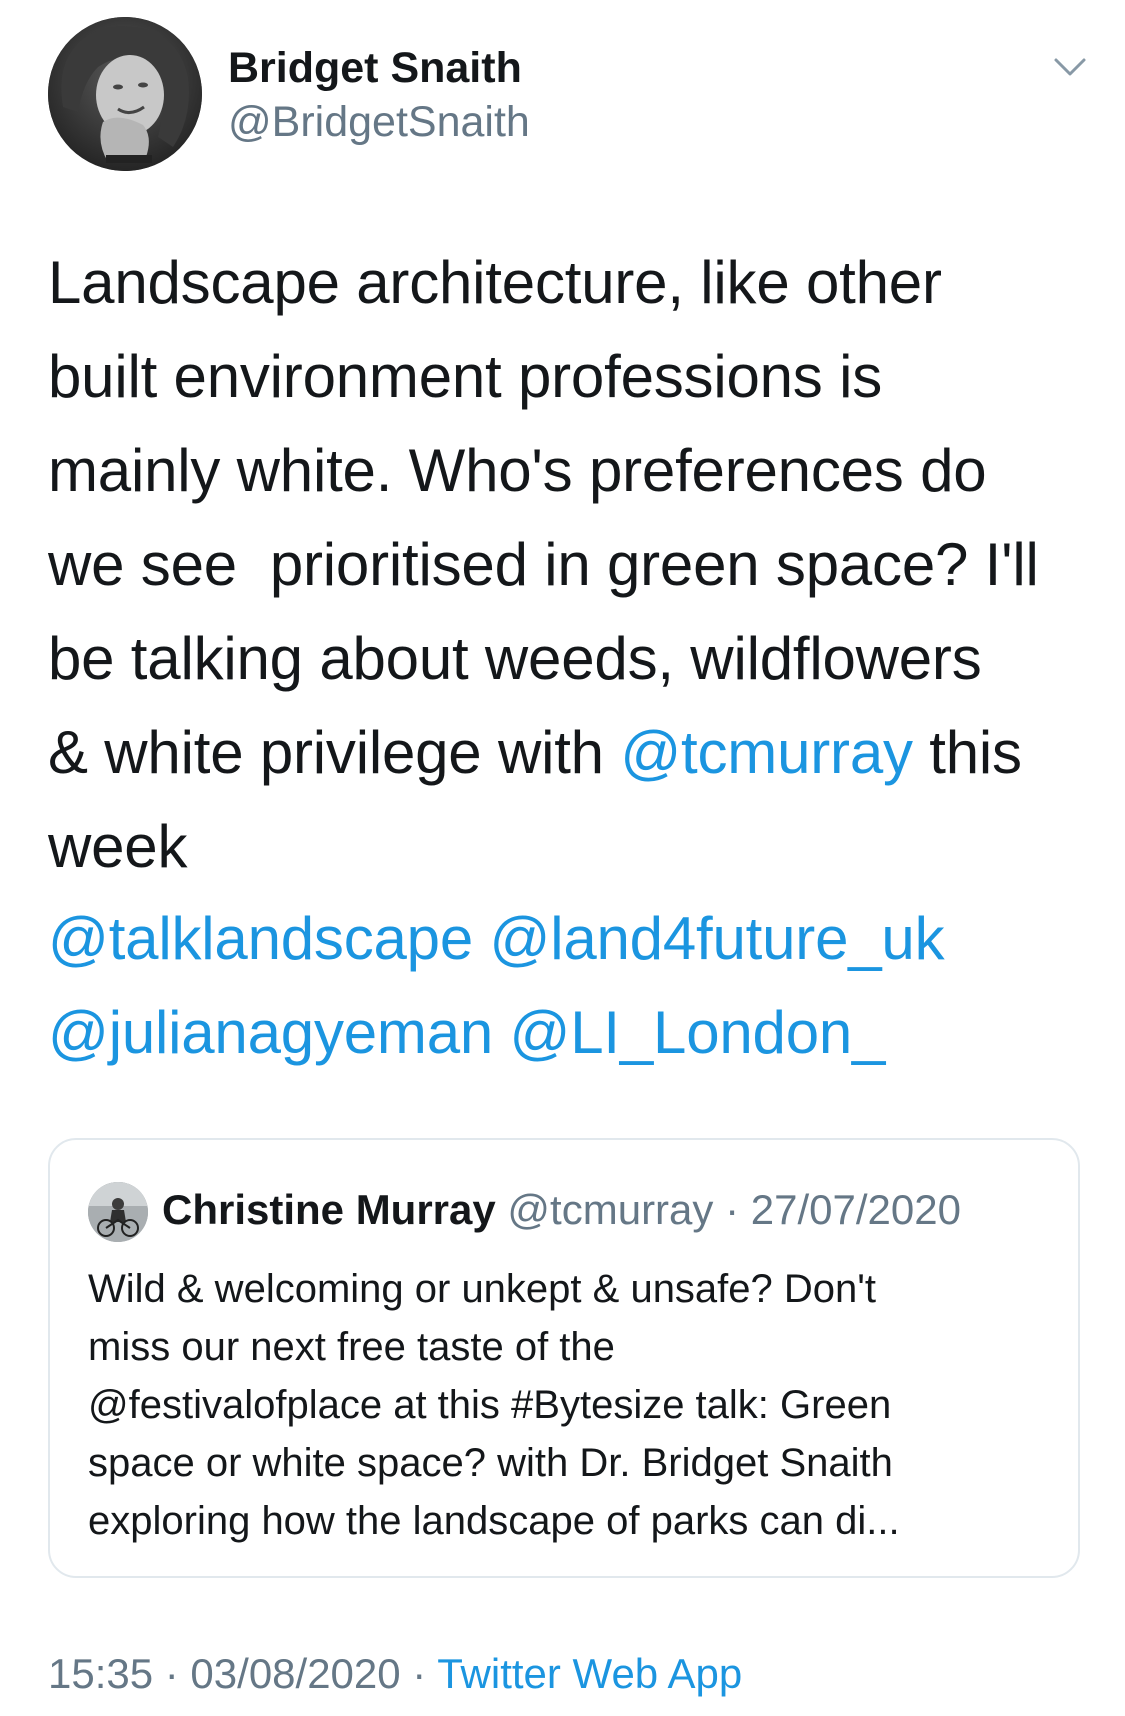 The width and height of the screenshot is (1125, 1716). What do you see at coordinates (379, 122) in the screenshot?
I see `author-handle: @BridgetSnaith` at bounding box center [379, 122].